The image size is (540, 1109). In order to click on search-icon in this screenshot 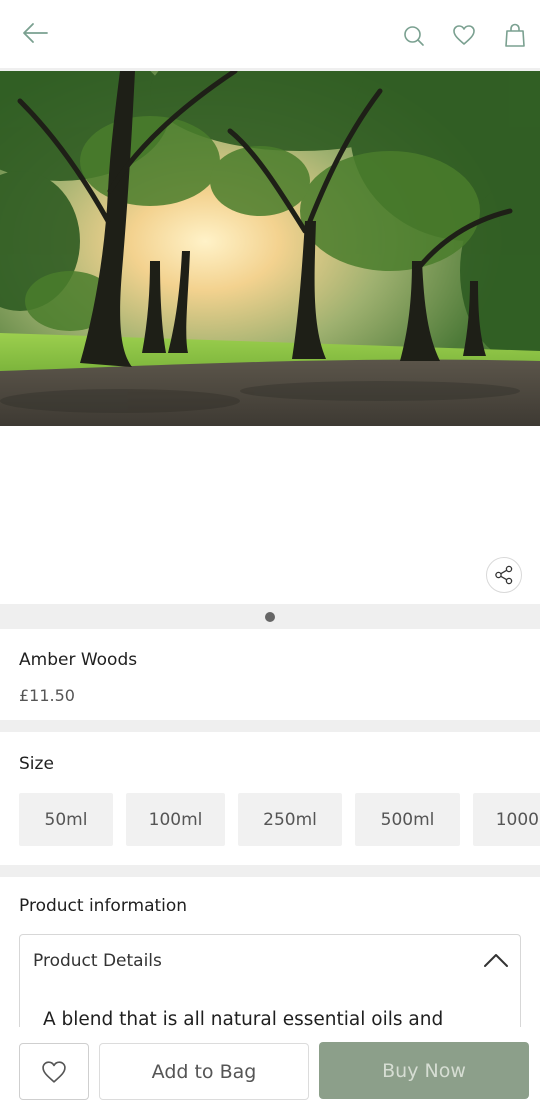, I will do `click(414, 36)`.